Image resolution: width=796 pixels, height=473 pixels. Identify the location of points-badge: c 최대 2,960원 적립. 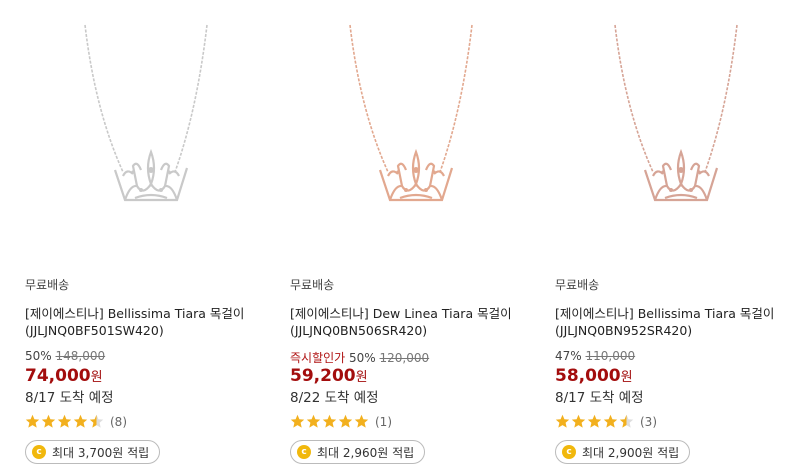
(358, 452).